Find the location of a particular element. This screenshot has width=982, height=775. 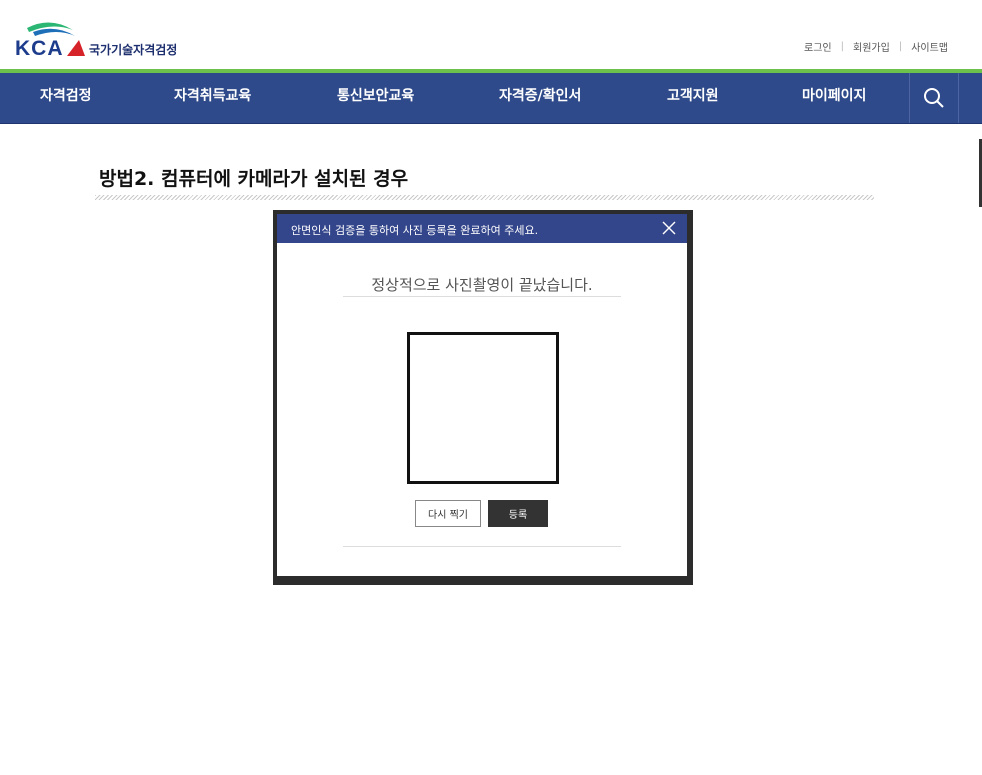

login-link: 로그인 is located at coordinates (818, 46).